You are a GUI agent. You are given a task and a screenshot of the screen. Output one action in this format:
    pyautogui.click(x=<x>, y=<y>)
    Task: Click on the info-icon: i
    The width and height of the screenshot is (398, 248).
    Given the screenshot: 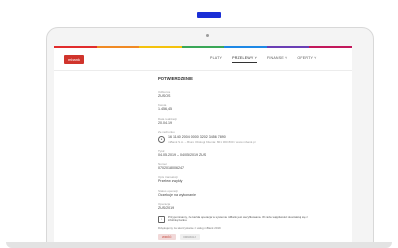 What is the action you would take?
    pyautogui.click(x=161, y=219)
    